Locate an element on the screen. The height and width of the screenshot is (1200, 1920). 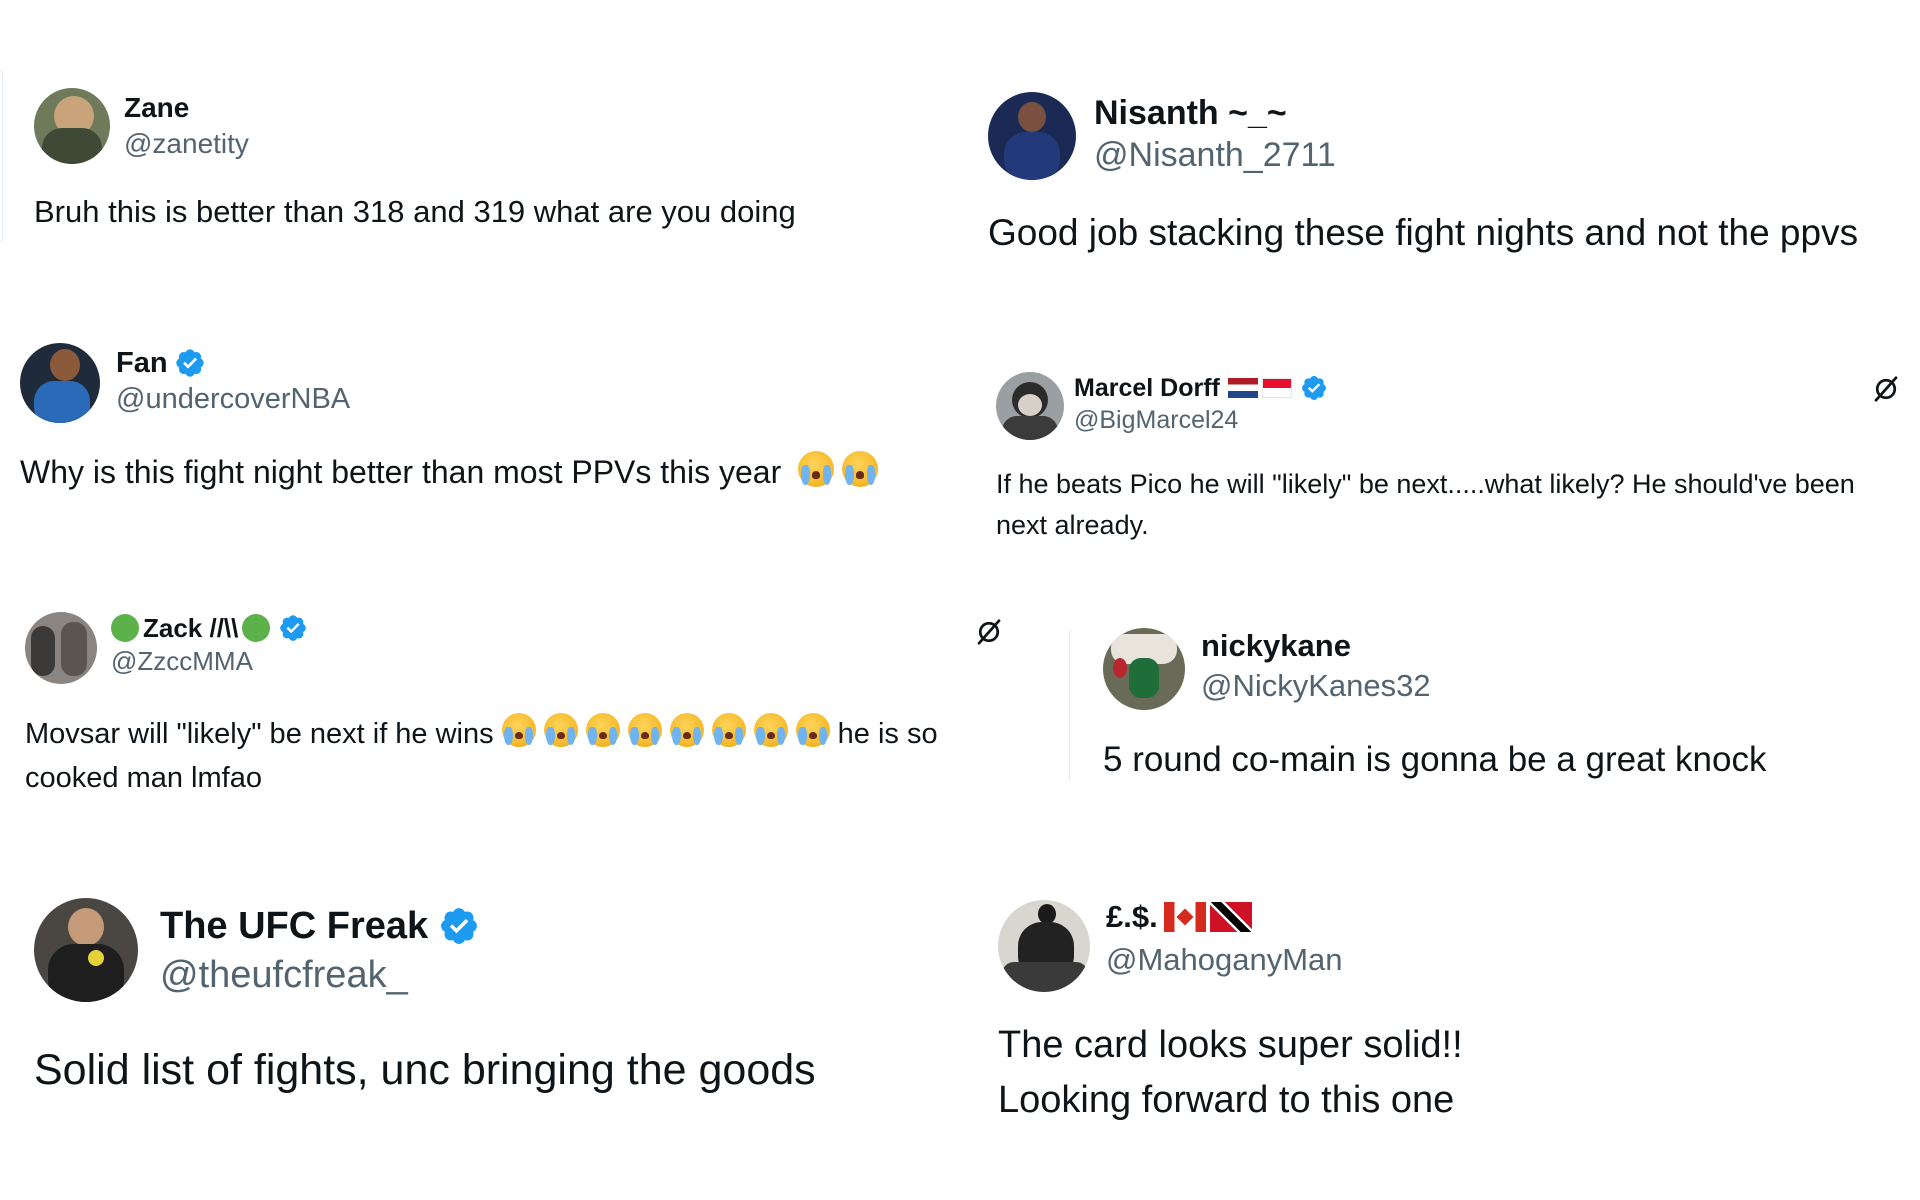
tweet-text-line: cooked man lmfao is located at coordinates (143, 778).